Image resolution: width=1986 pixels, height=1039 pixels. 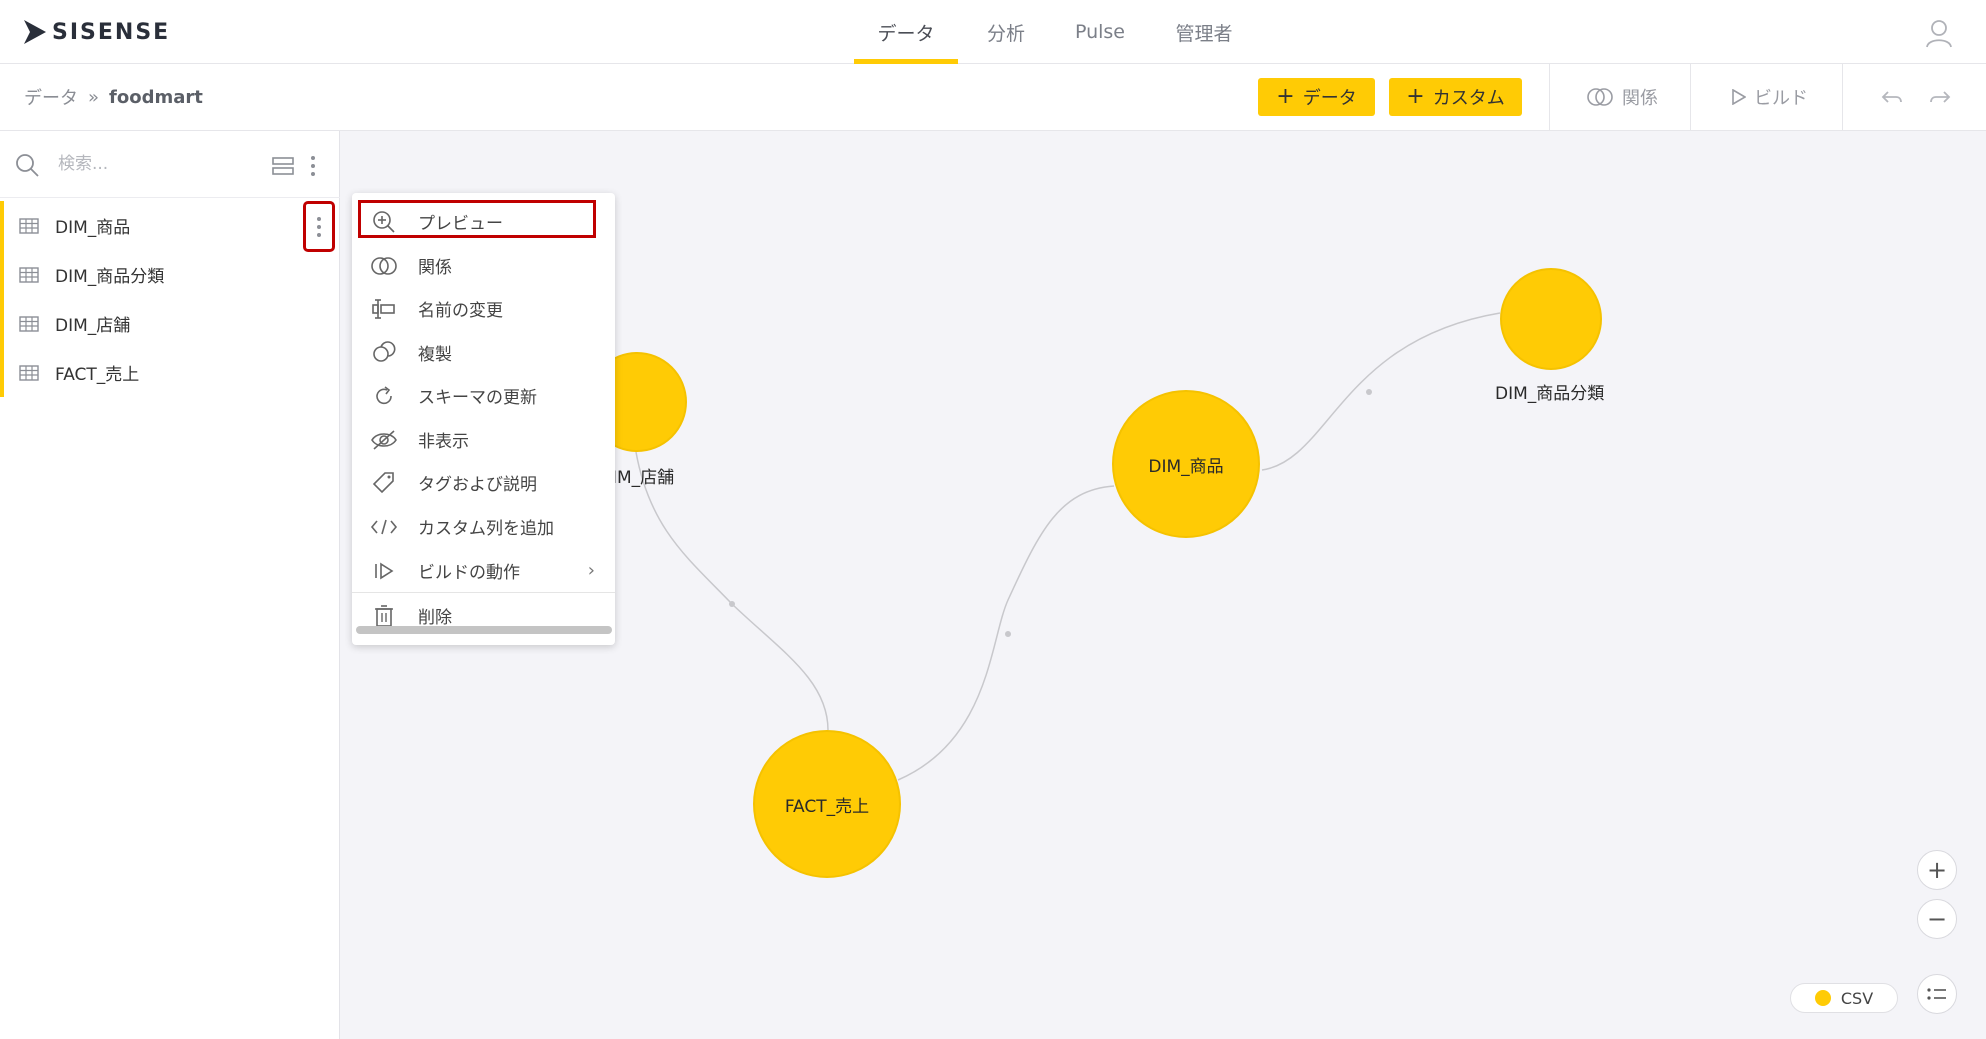 What do you see at coordinates (384, 616) in the screenshot?
I see `trash-icon` at bounding box center [384, 616].